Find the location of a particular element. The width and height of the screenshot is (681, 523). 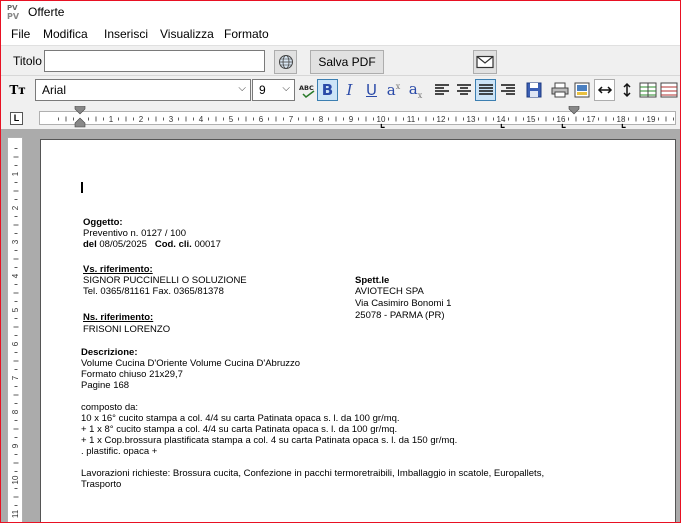

bold-button: B is located at coordinates (327, 90).